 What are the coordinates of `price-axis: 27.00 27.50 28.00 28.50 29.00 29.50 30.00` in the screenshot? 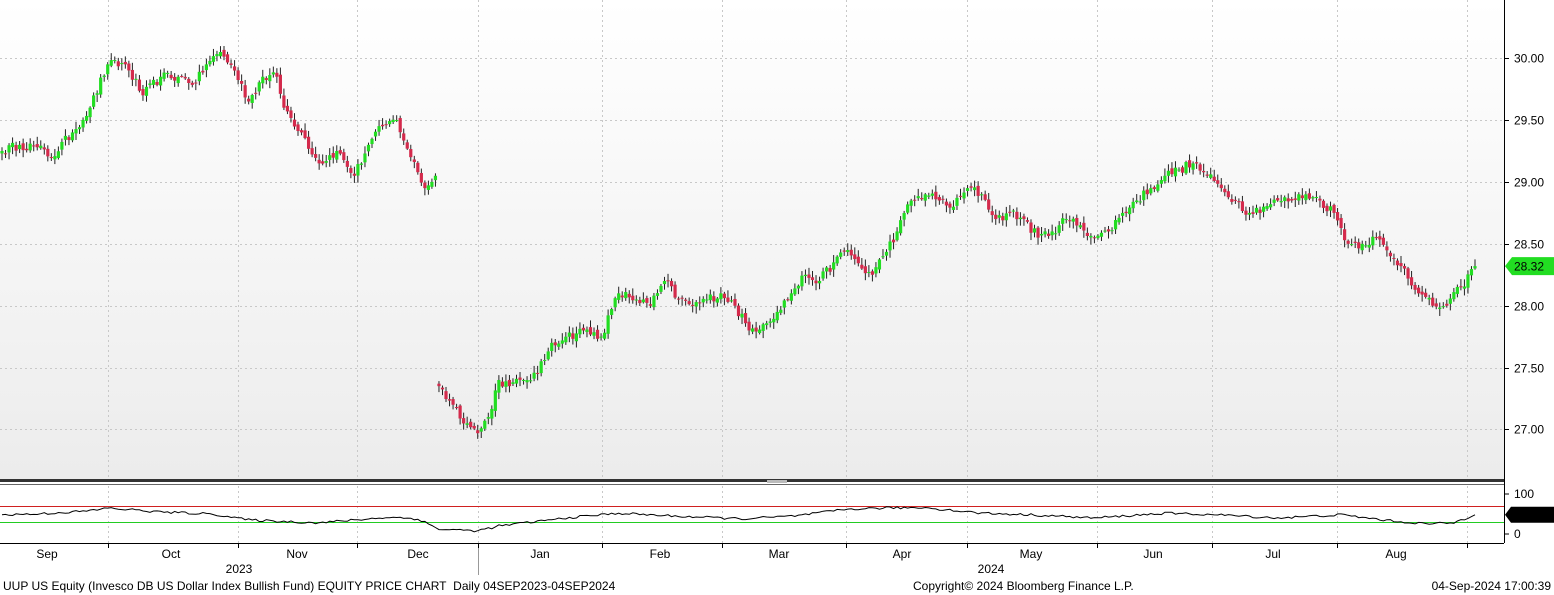 It's located at (1524, 244).